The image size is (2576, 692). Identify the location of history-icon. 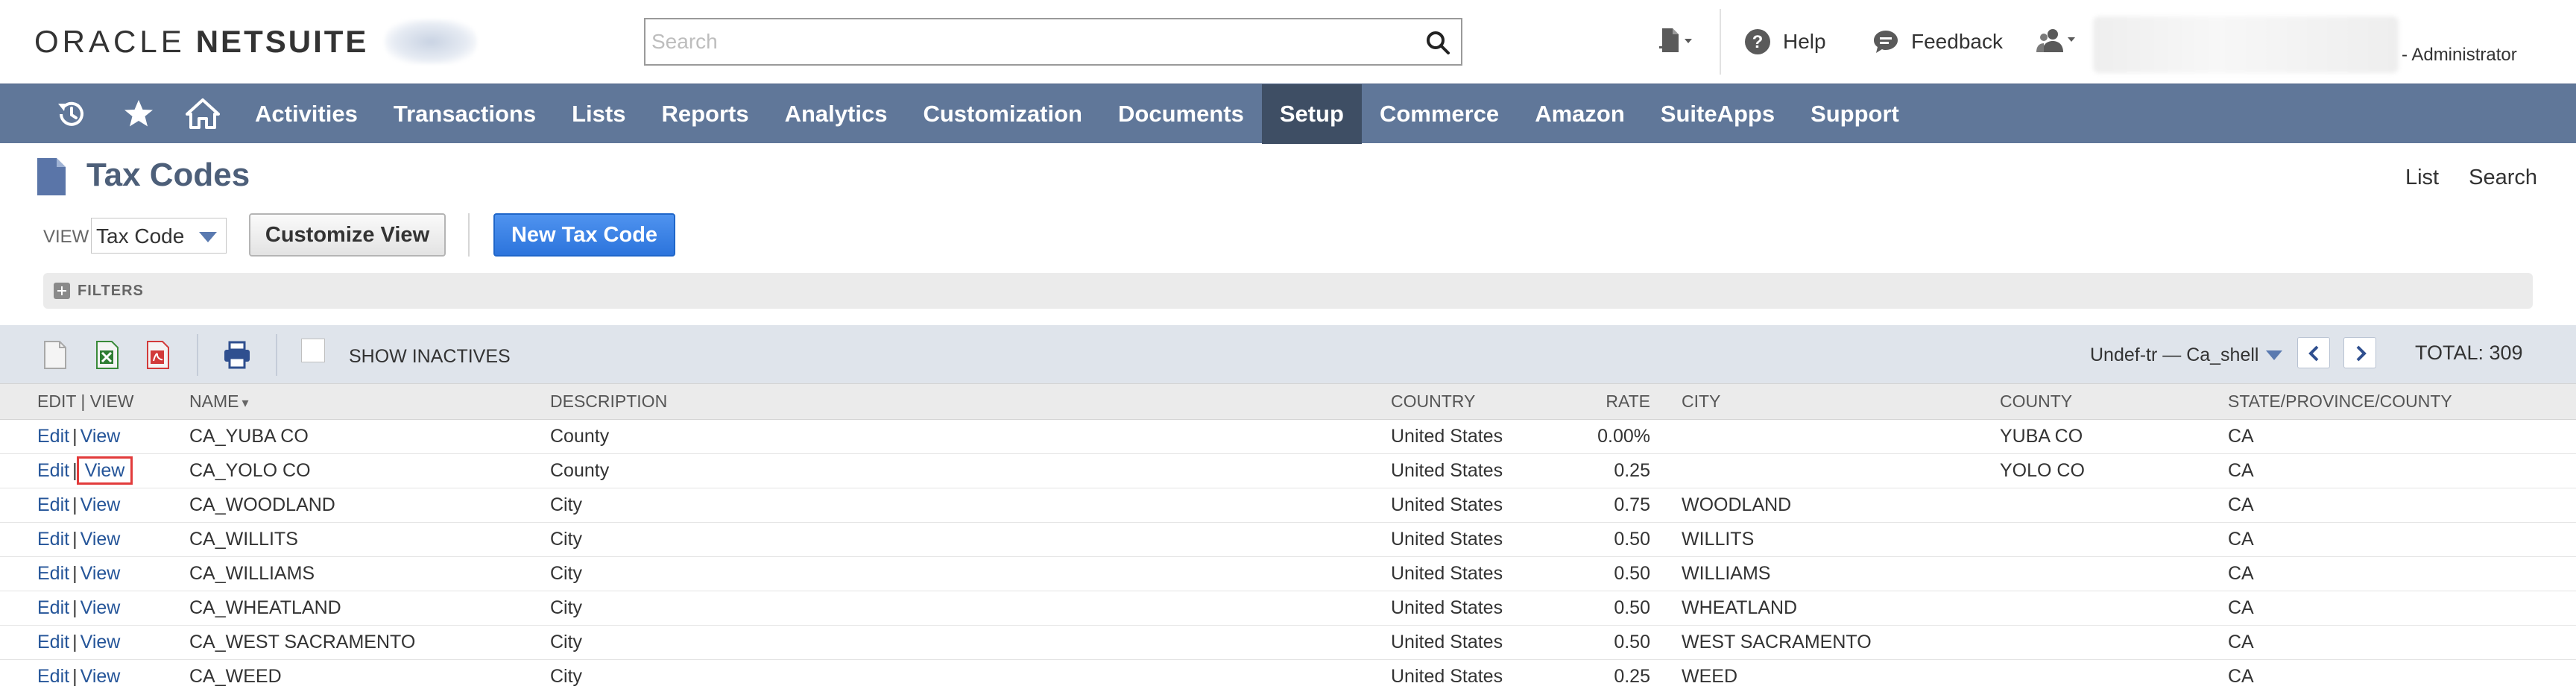
(71, 114).